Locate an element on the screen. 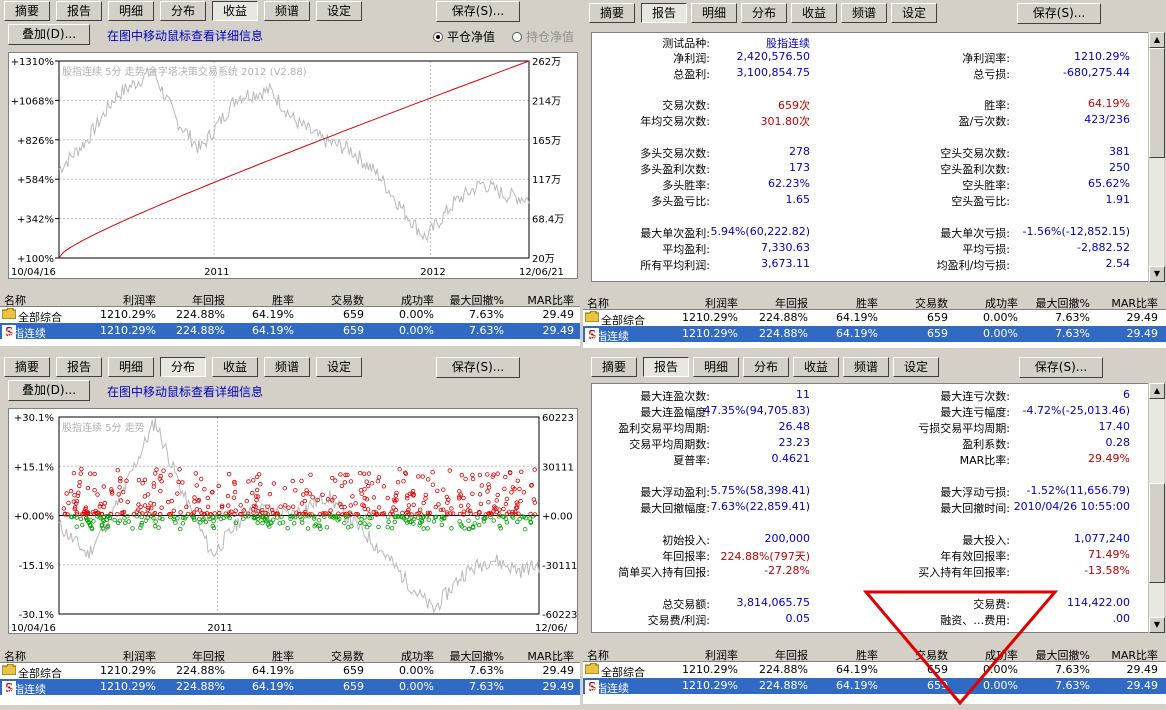 The image size is (1166, 710). row-name: 全部综合 is located at coordinates (615, 319).